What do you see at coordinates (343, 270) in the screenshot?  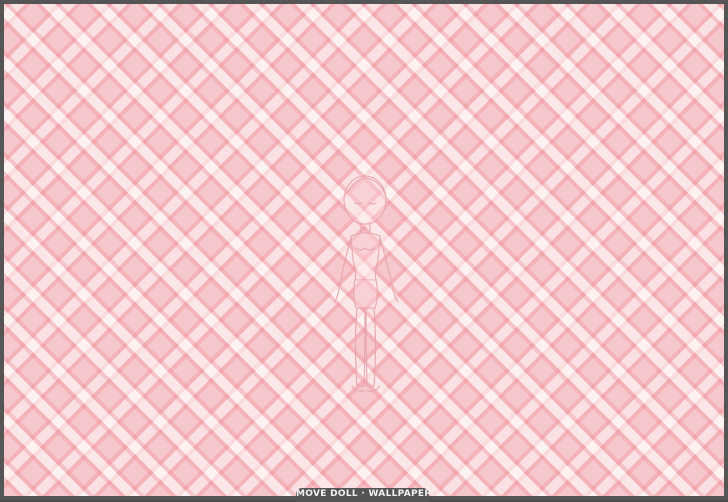 I see `doll-left-arm` at bounding box center [343, 270].